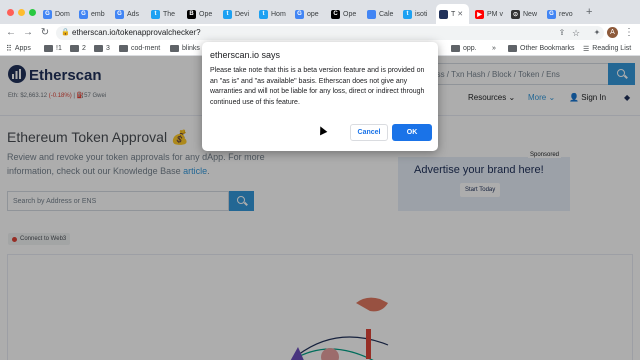  I want to click on dialog-title: etherscan.io says, so click(245, 55).